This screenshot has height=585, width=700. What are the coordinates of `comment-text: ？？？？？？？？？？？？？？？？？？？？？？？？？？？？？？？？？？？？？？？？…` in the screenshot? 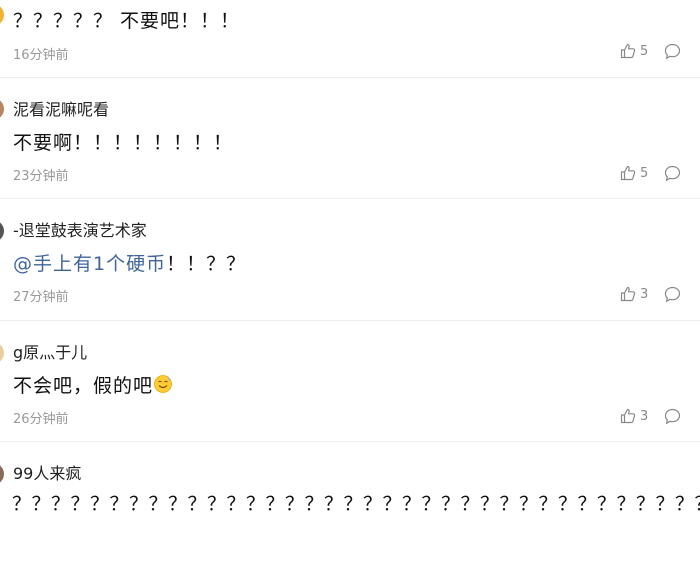 It's located at (356, 504).